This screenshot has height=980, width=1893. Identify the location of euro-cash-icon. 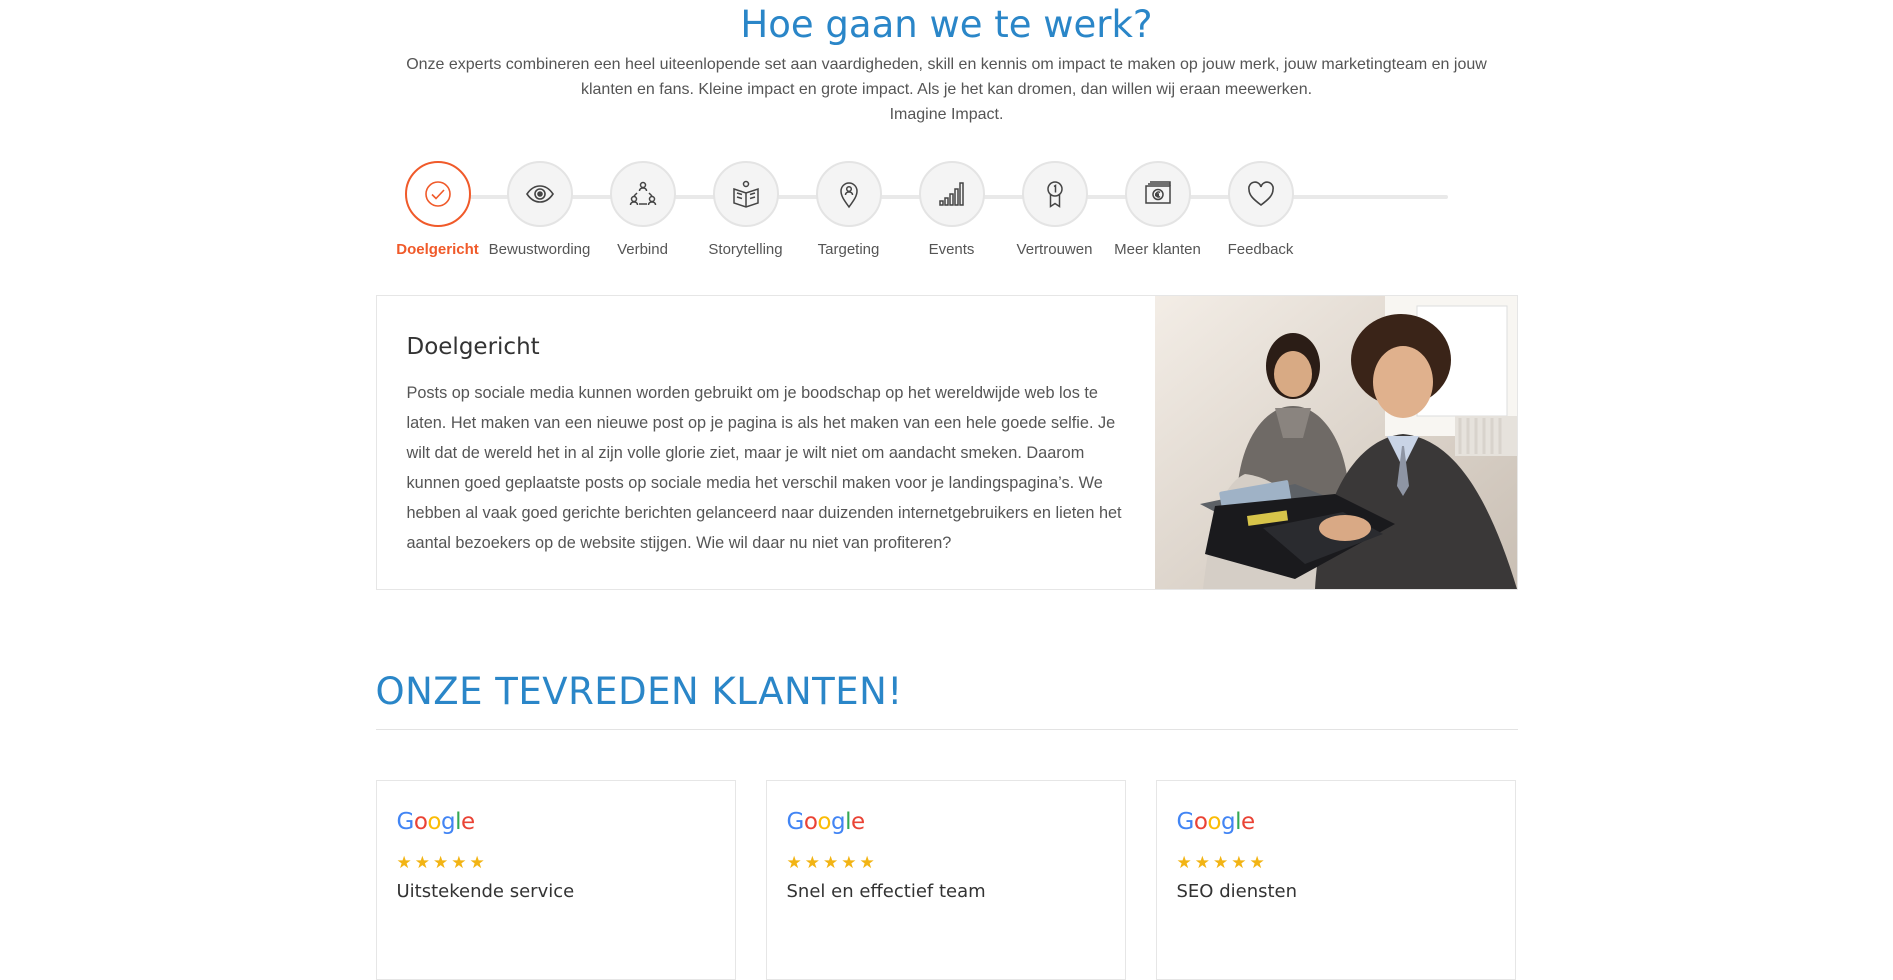
(1157, 192).